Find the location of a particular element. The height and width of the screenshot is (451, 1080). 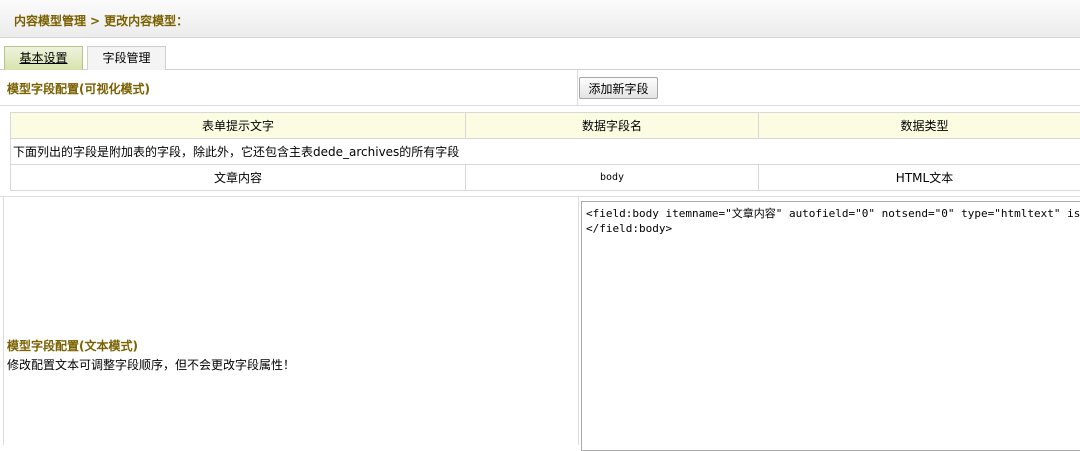

cell-label: 文章内容 is located at coordinates (238, 178).